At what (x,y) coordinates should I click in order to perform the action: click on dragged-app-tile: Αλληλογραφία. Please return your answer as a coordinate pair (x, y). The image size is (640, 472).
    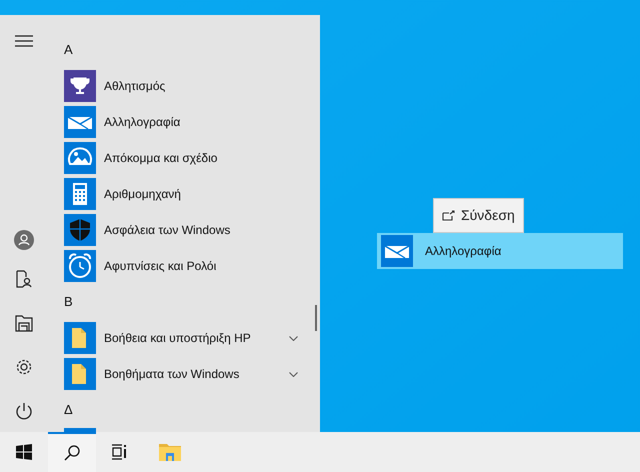
    Looking at the image, I should click on (500, 251).